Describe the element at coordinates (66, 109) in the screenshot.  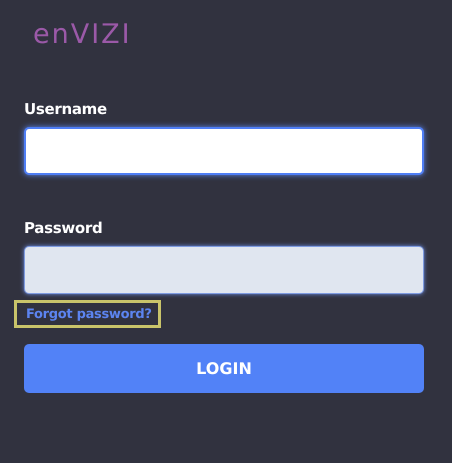
I see `field-label: Username` at that location.